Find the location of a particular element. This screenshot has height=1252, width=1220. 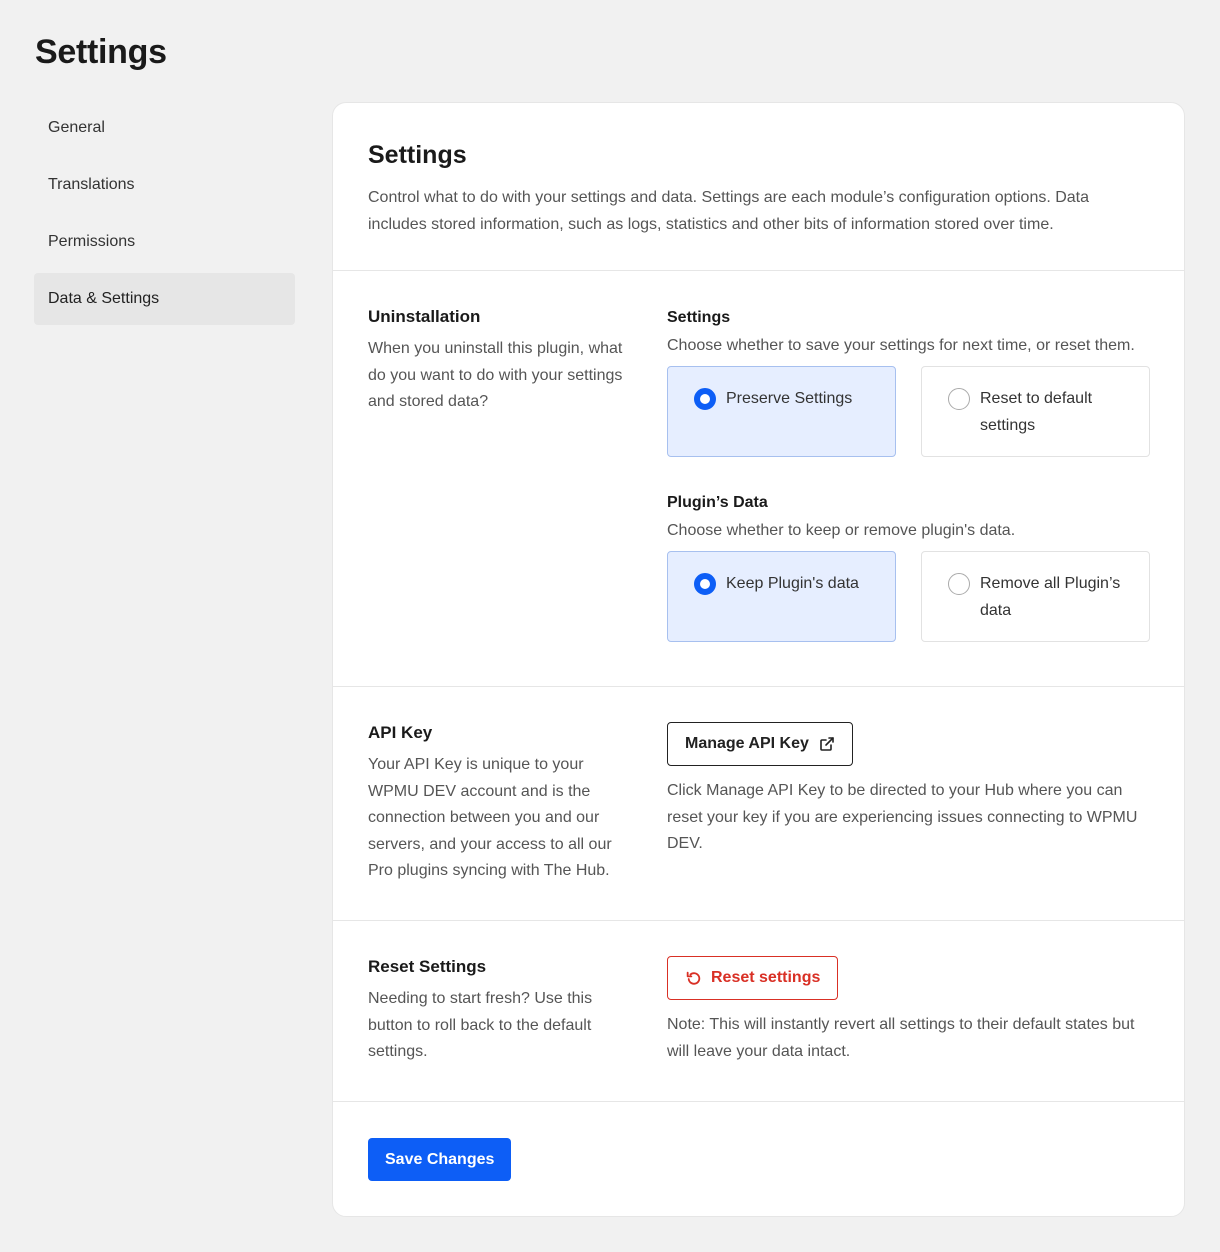

option-label: Keep Plugin's data is located at coordinates (792, 583).